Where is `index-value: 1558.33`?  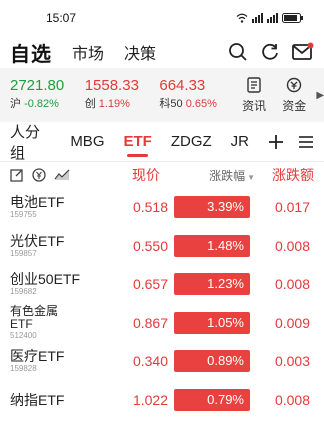
index-value: 1558.33 is located at coordinates (111, 85).